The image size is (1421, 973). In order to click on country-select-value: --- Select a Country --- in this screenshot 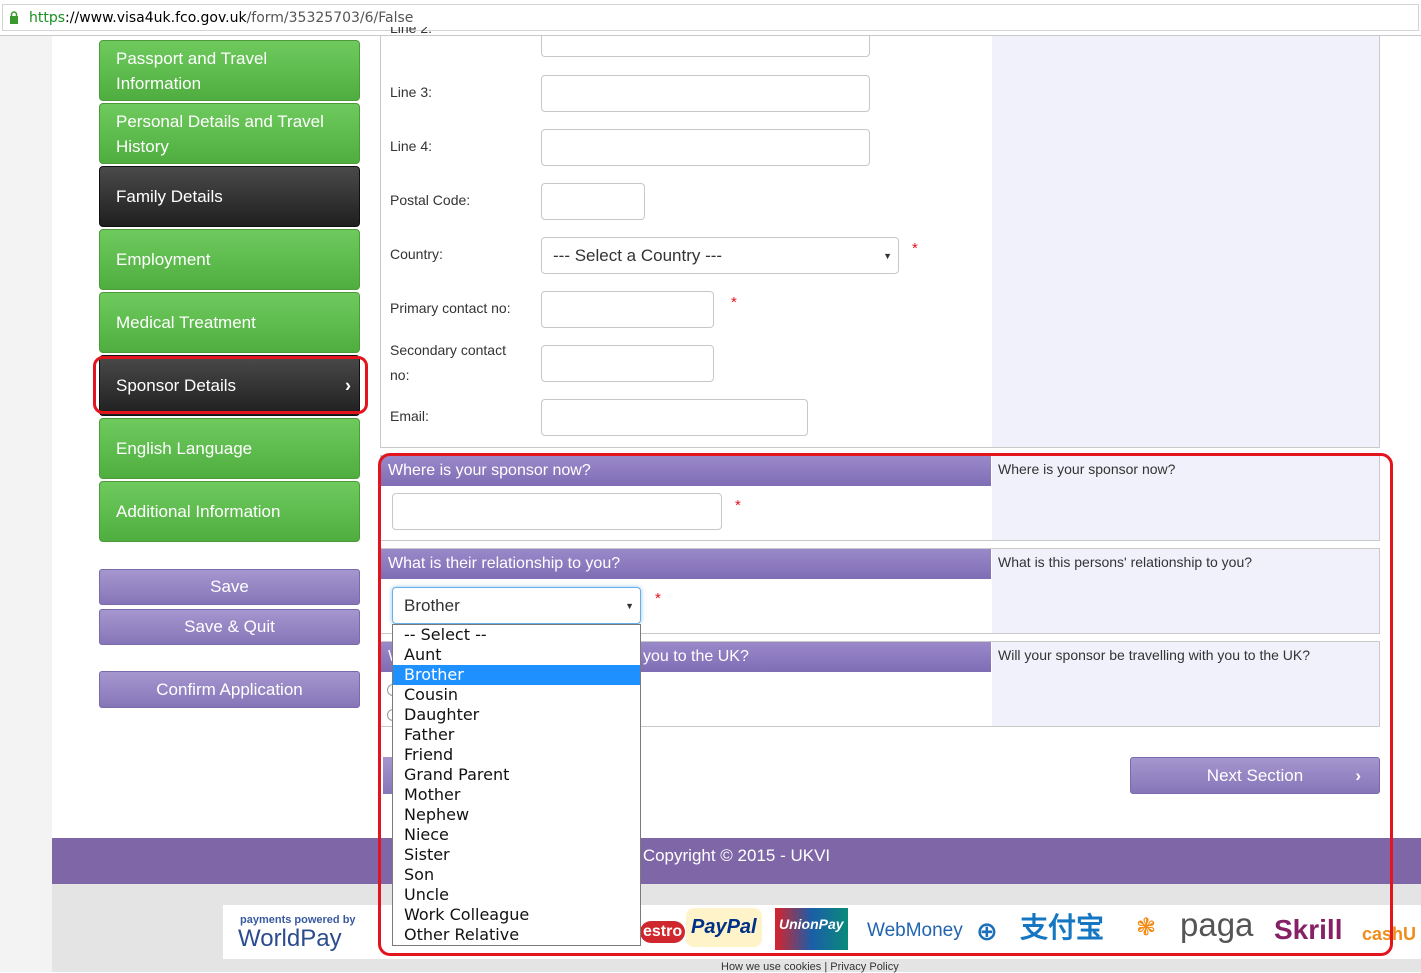, I will do `click(638, 255)`.